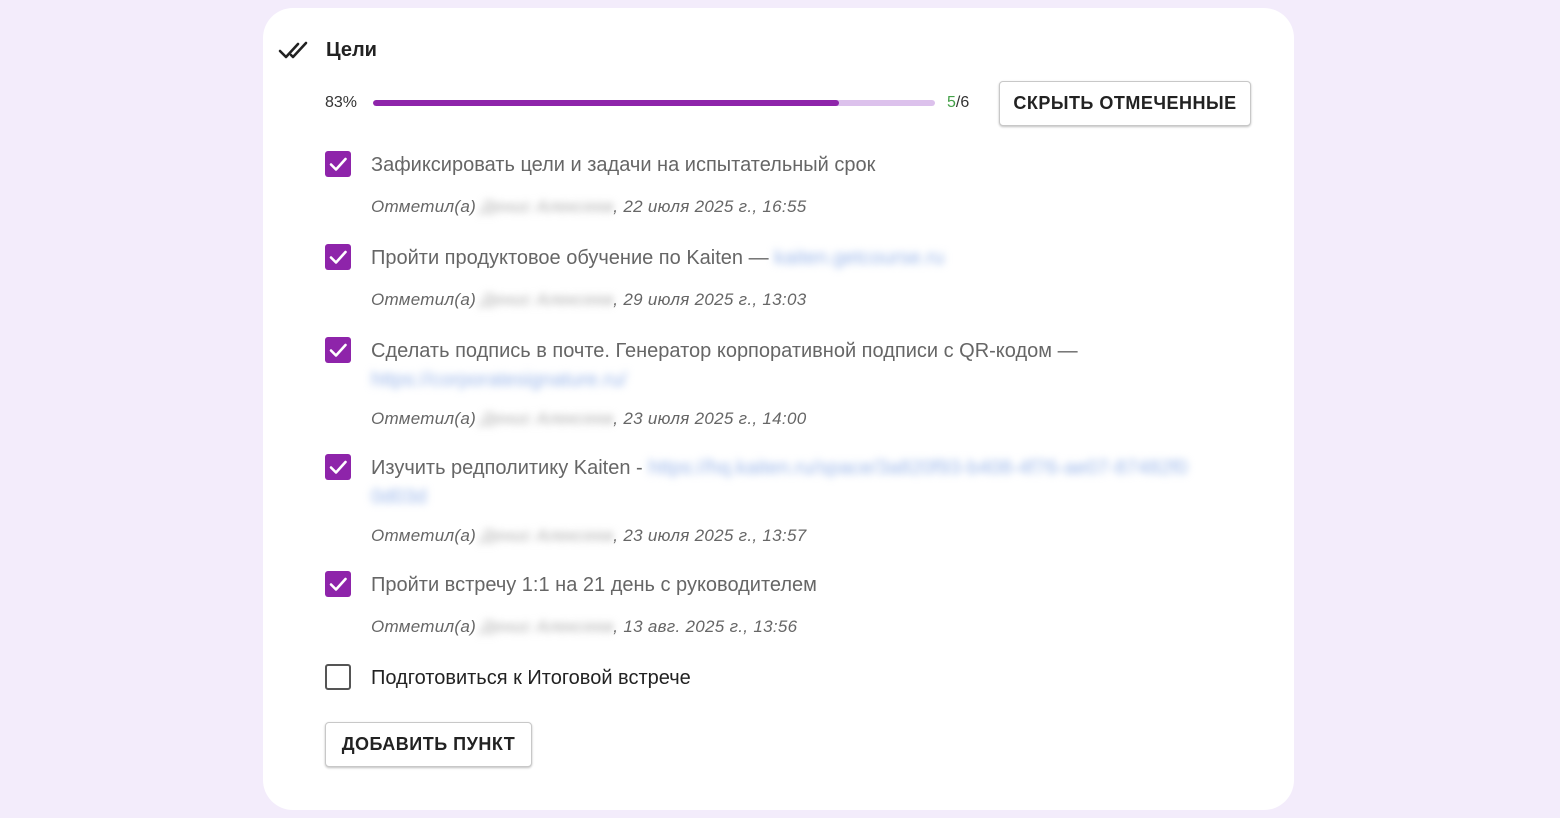 The width and height of the screenshot is (1560, 818). What do you see at coordinates (859, 258) in the screenshot?
I see `item-link: kaiten.getcourse.ru` at bounding box center [859, 258].